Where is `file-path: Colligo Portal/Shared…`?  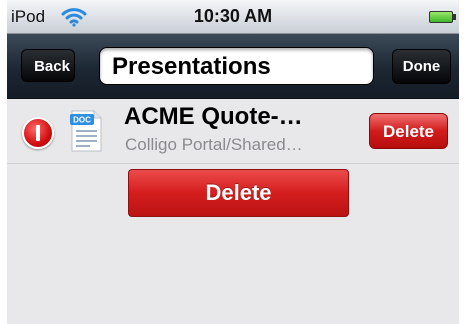
file-path: Colligo Portal/Shared… is located at coordinates (214, 144).